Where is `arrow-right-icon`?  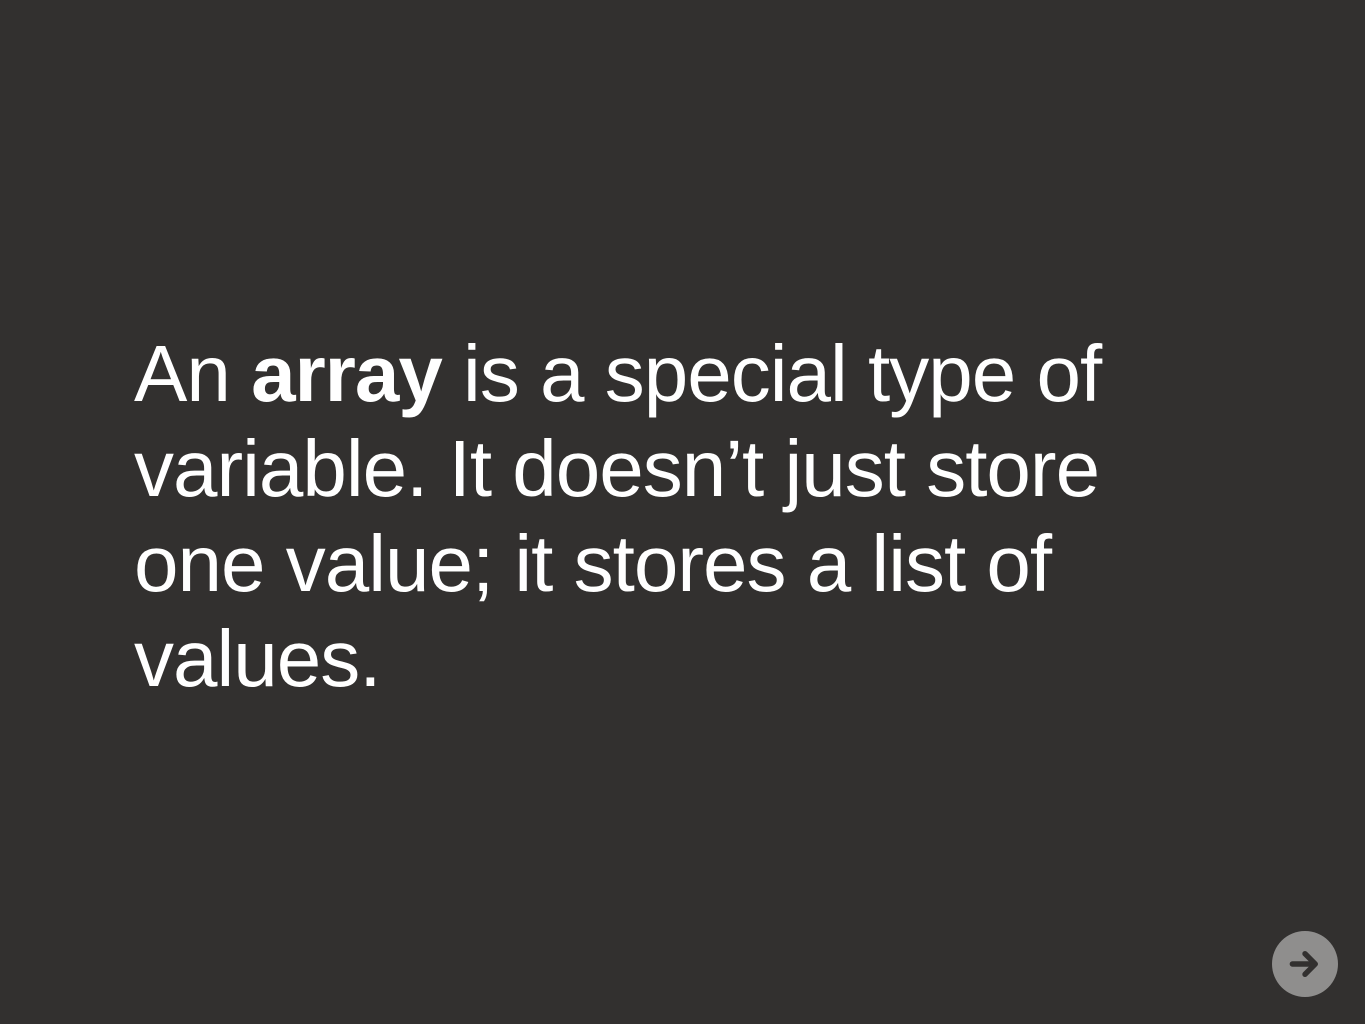
arrow-right-icon is located at coordinates (1305, 964).